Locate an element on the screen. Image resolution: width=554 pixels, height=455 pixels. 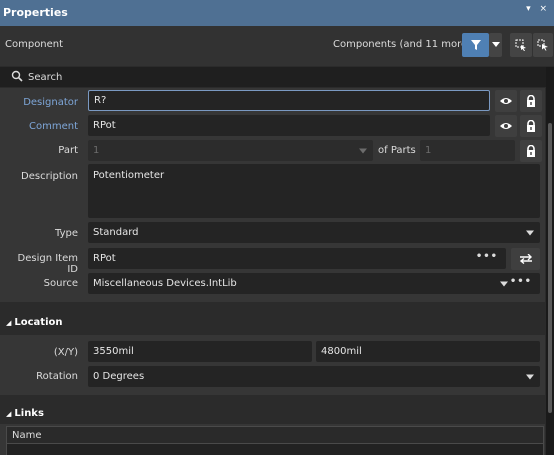
select-icon is located at coordinates (520, 45).